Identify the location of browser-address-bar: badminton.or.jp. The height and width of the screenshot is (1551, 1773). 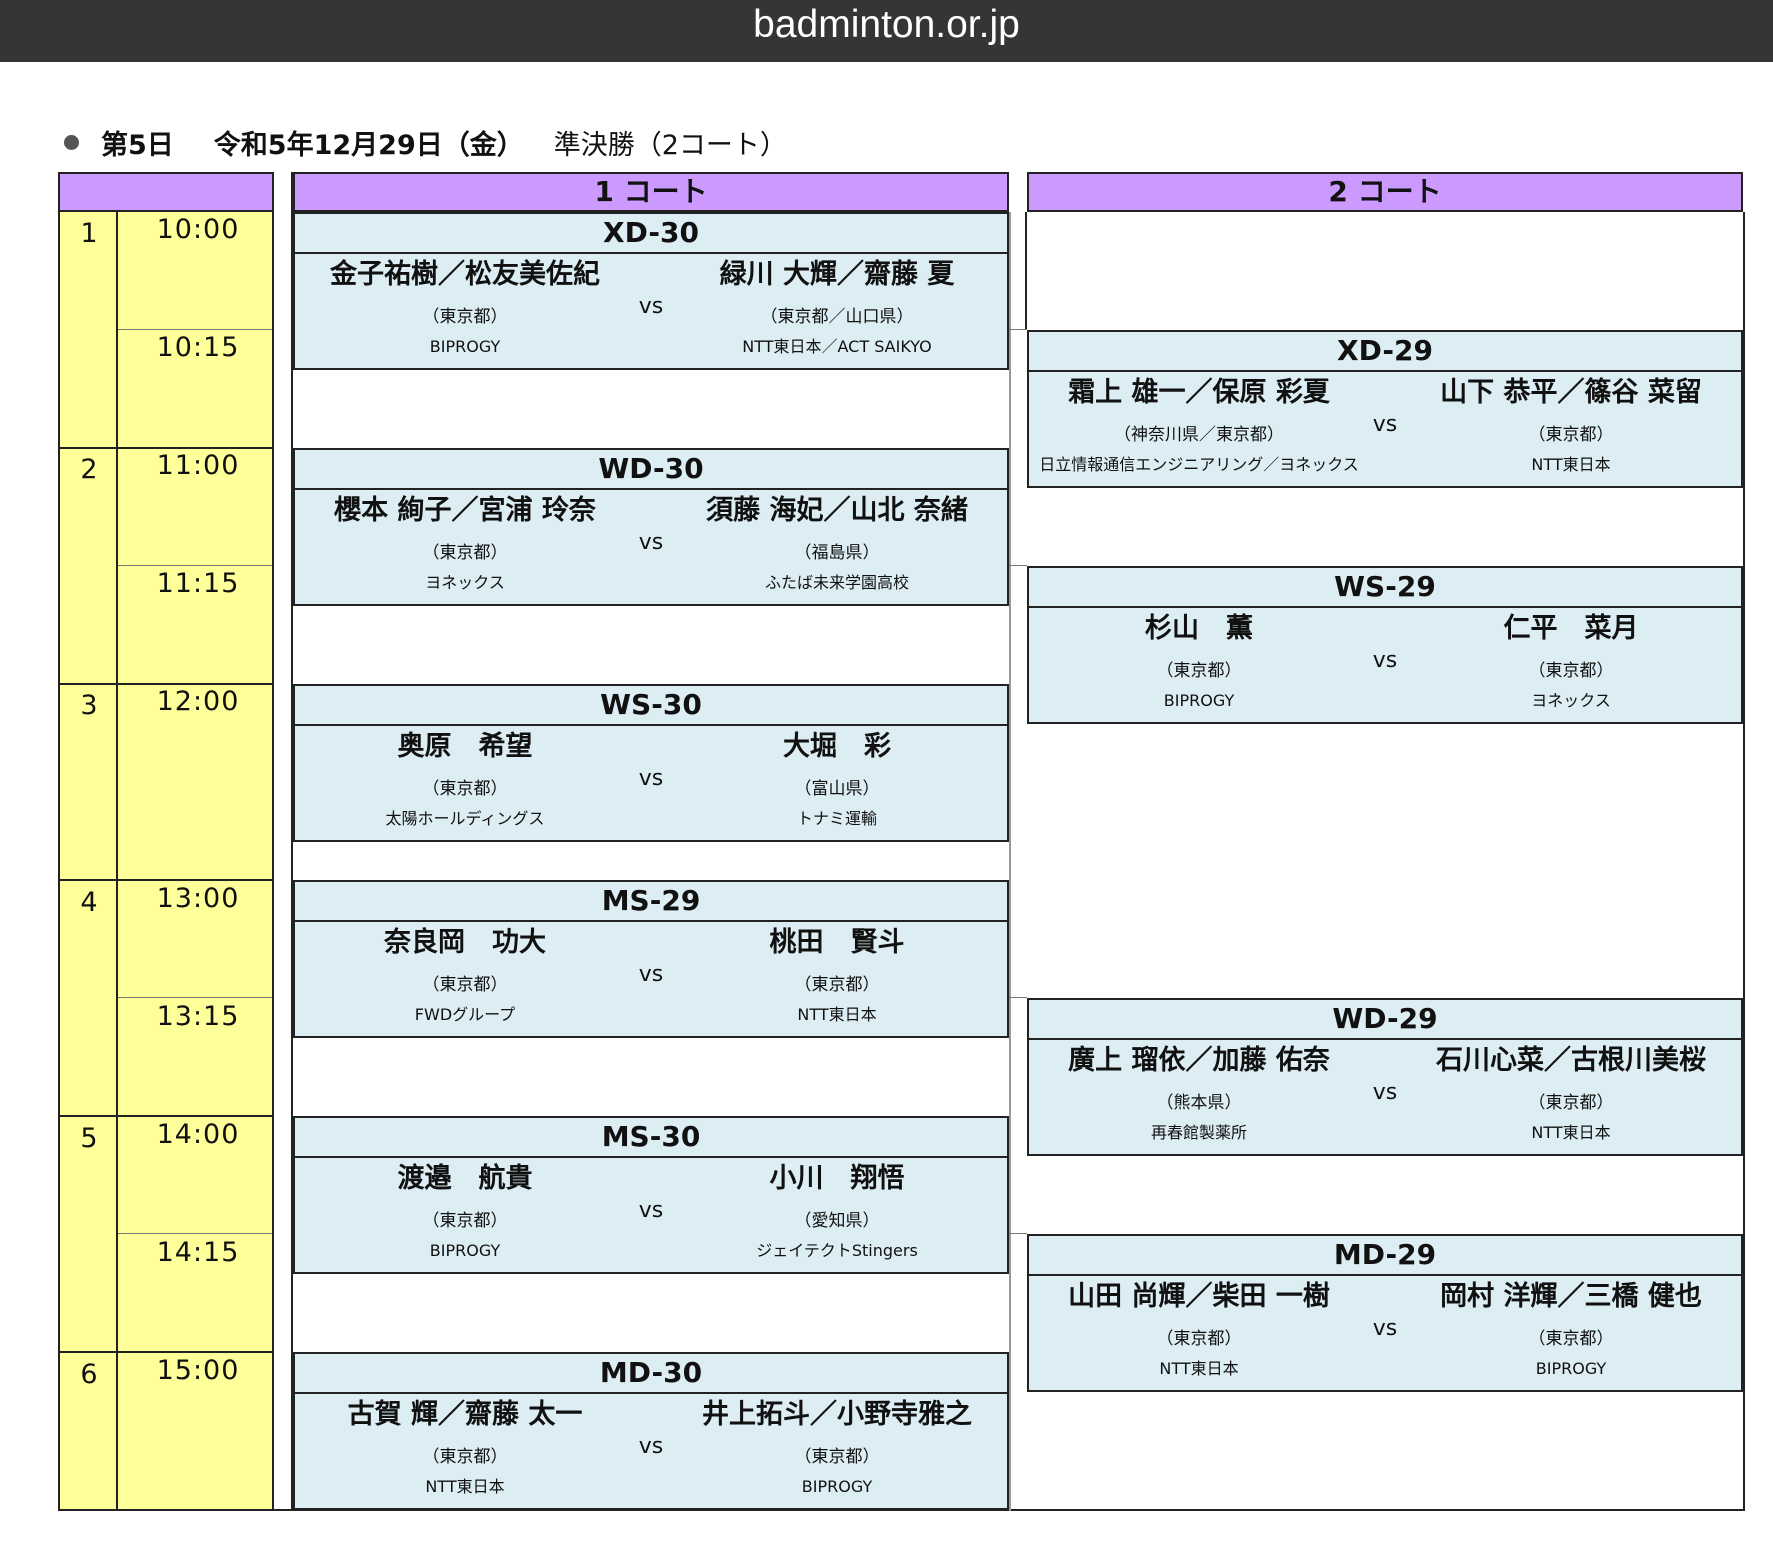
(886, 31).